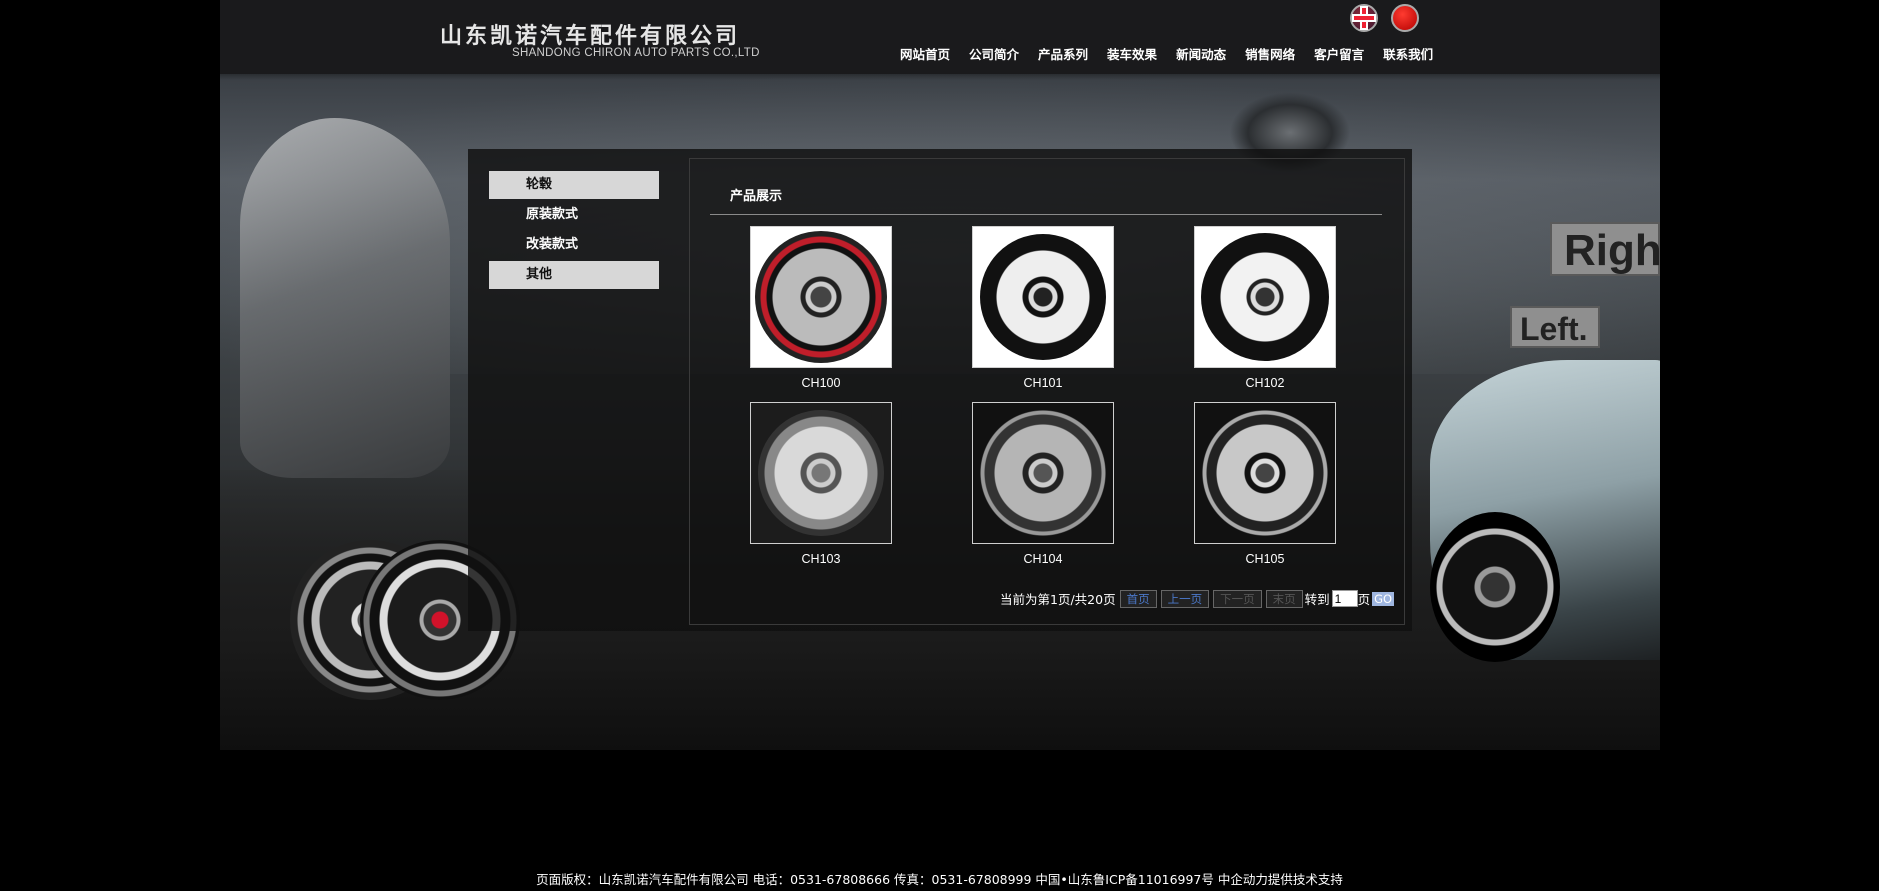 The image size is (1879, 891). Describe the element at coordinates (1364, 599) in the screenshot. I see `pager-page-unit: 页` at that location.